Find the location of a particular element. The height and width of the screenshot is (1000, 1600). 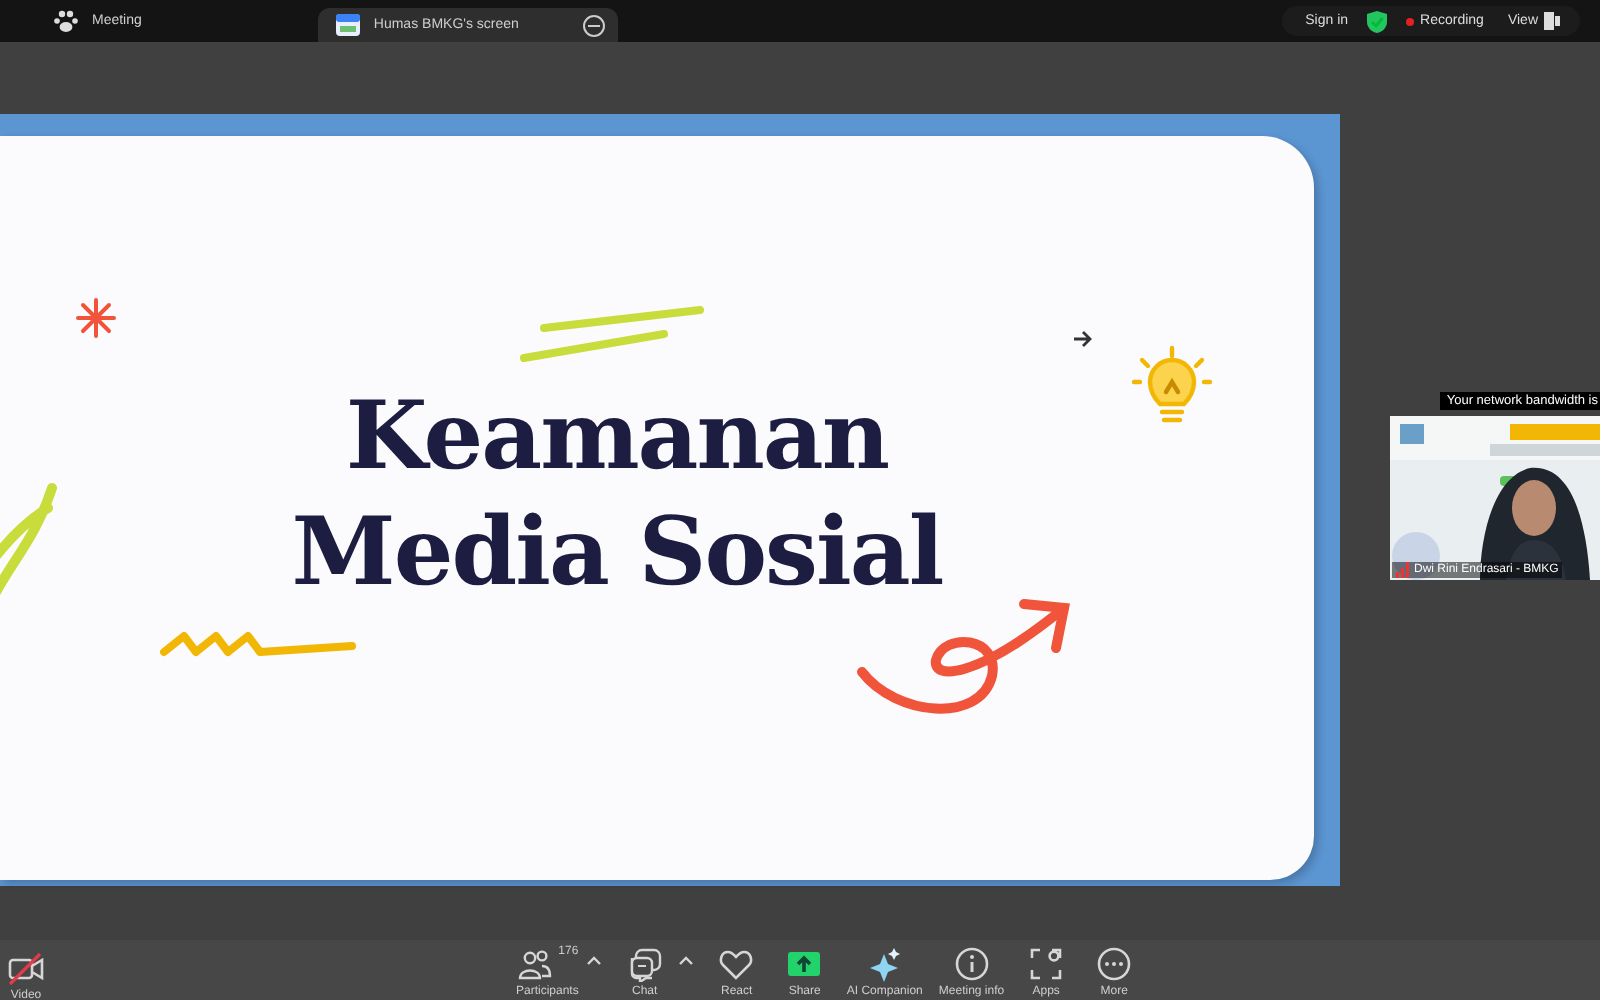

slide-title: Keamanan is located at coordinates (617, 438).